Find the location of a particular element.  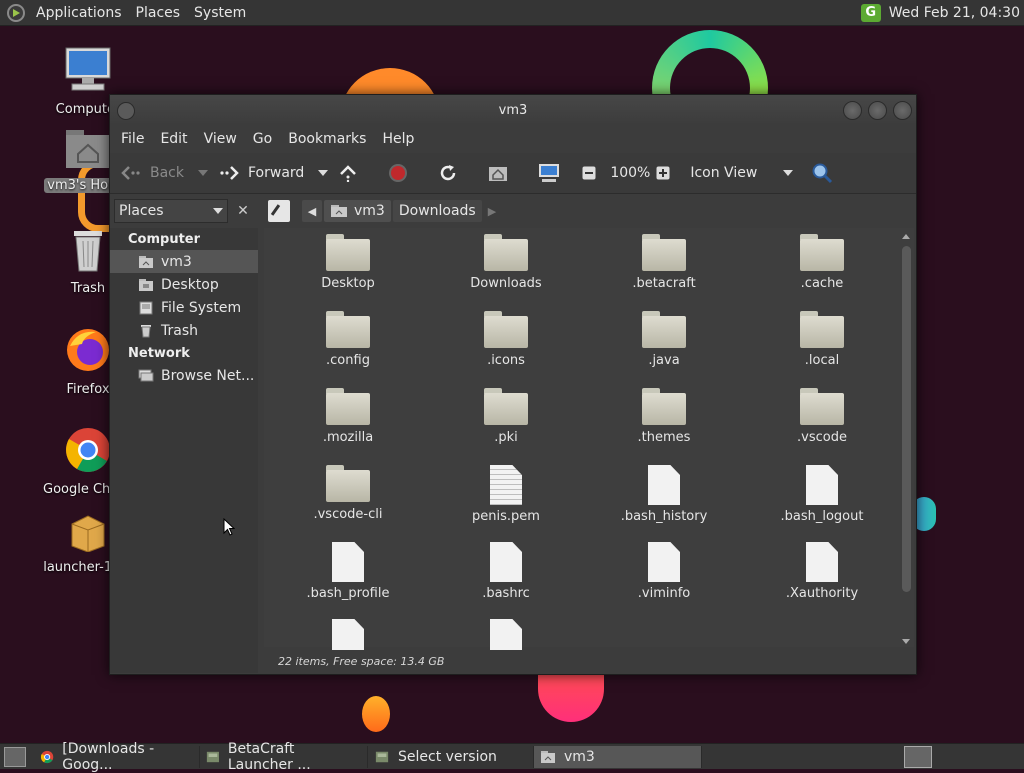

file-item: .viminfo is located at coordinates (664, 571).